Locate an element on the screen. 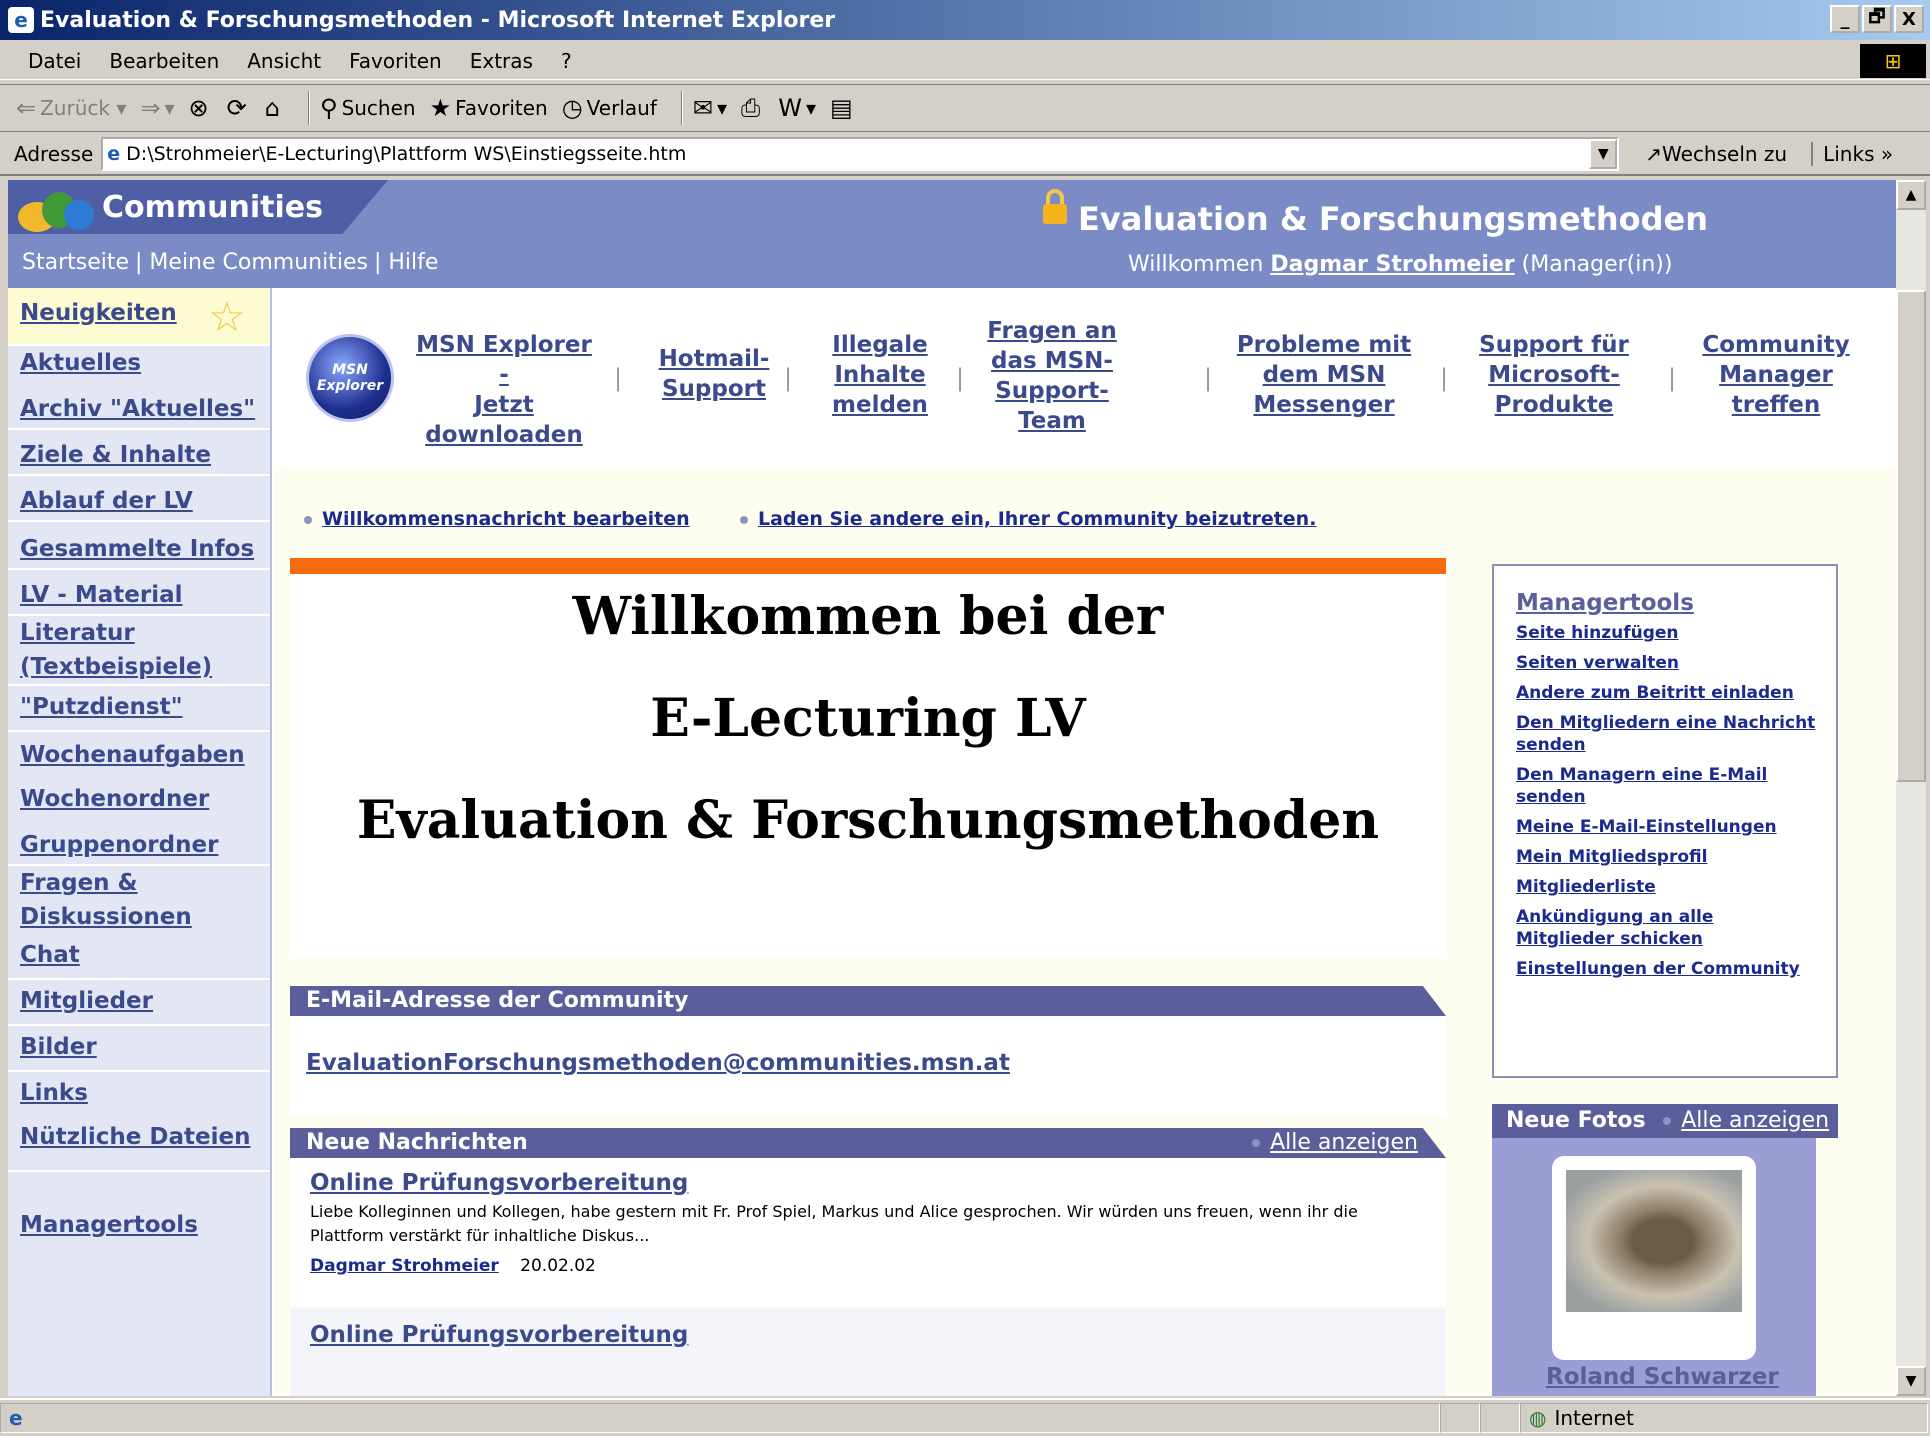 This screenshot has width=1930, height=1436. sidebar-item-managertools: Managertools is located at coordinates (109, 1225).